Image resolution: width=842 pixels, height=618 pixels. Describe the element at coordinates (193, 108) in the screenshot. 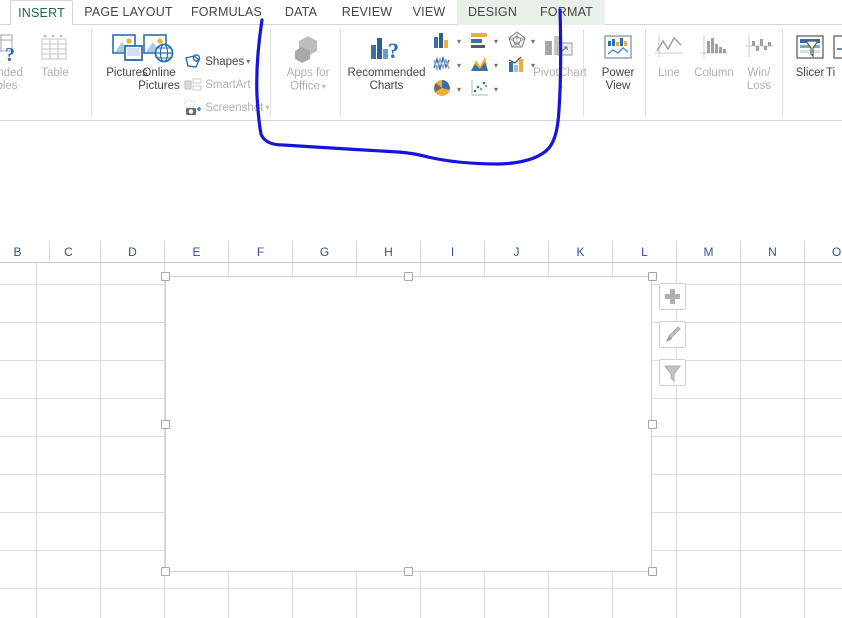

I see `screenshot-icon` at that location.